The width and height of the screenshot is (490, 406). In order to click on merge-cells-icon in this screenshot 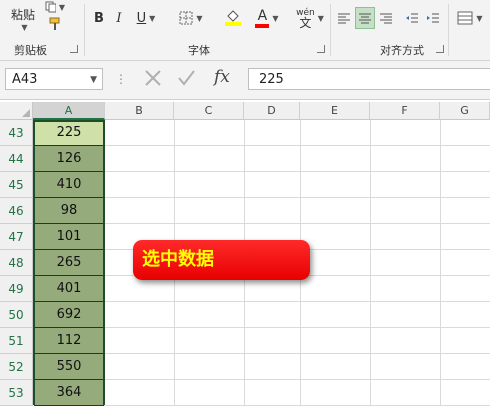, I will do `click(465, 18)`.